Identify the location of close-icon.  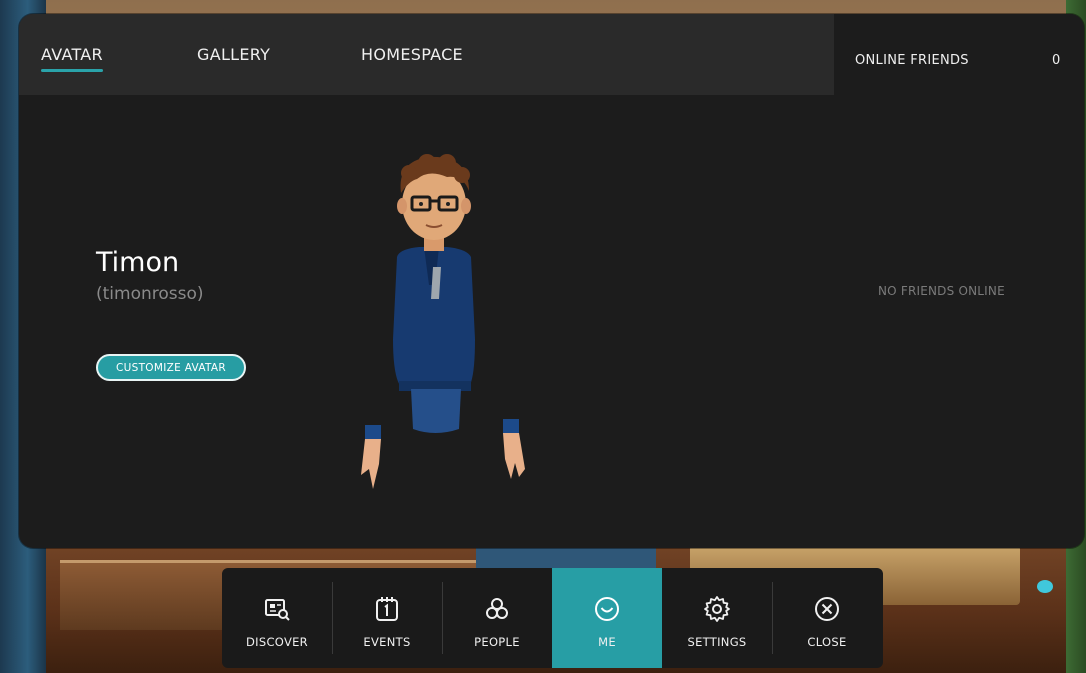
(827, 609).